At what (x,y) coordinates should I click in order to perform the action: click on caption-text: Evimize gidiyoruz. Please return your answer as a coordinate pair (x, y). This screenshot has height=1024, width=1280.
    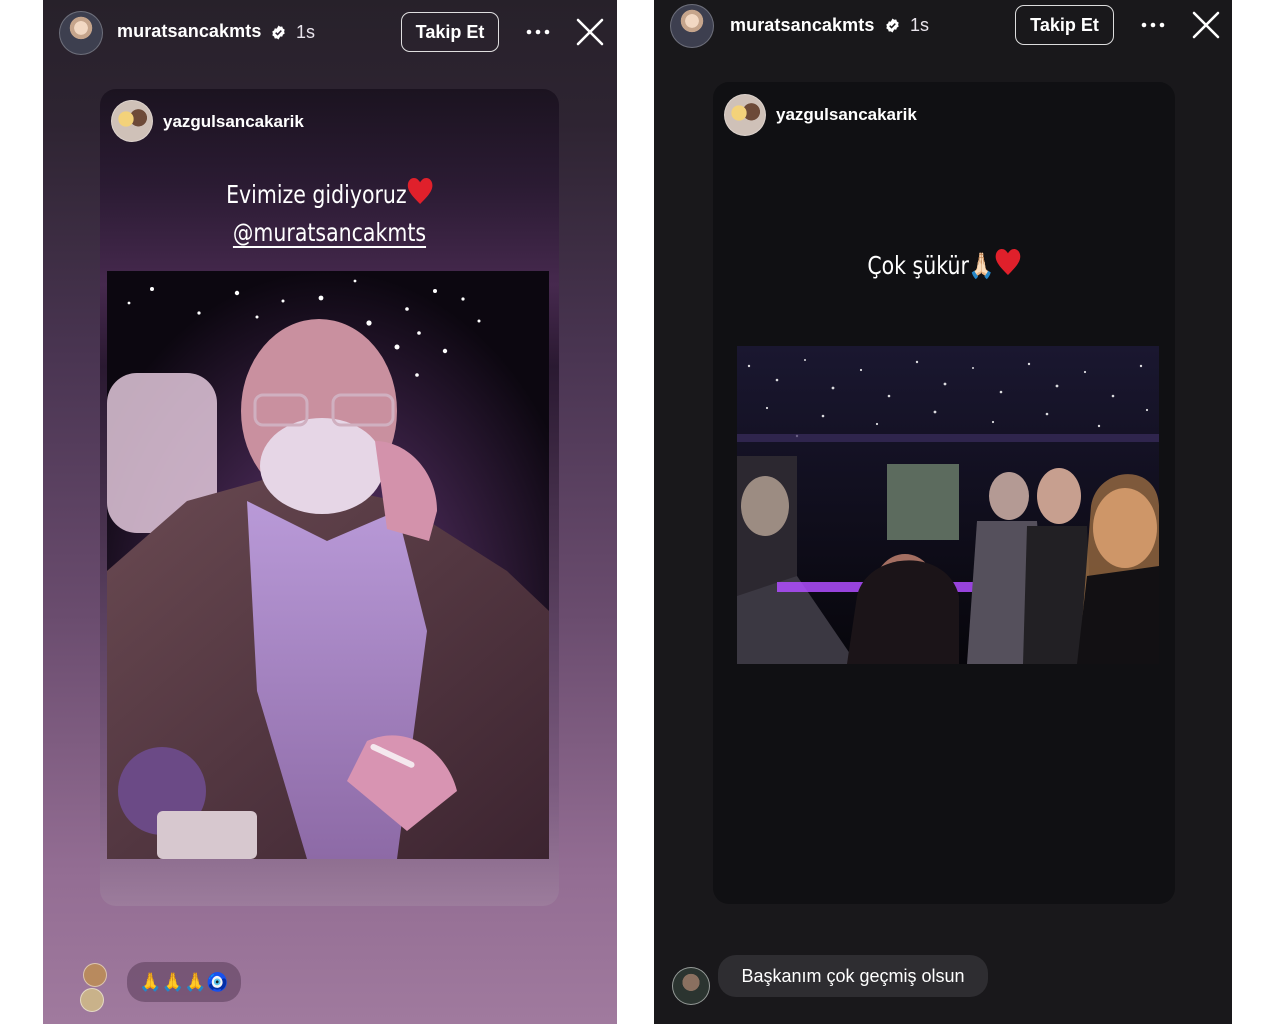
    Looking at the image, I should click on (316, 194).